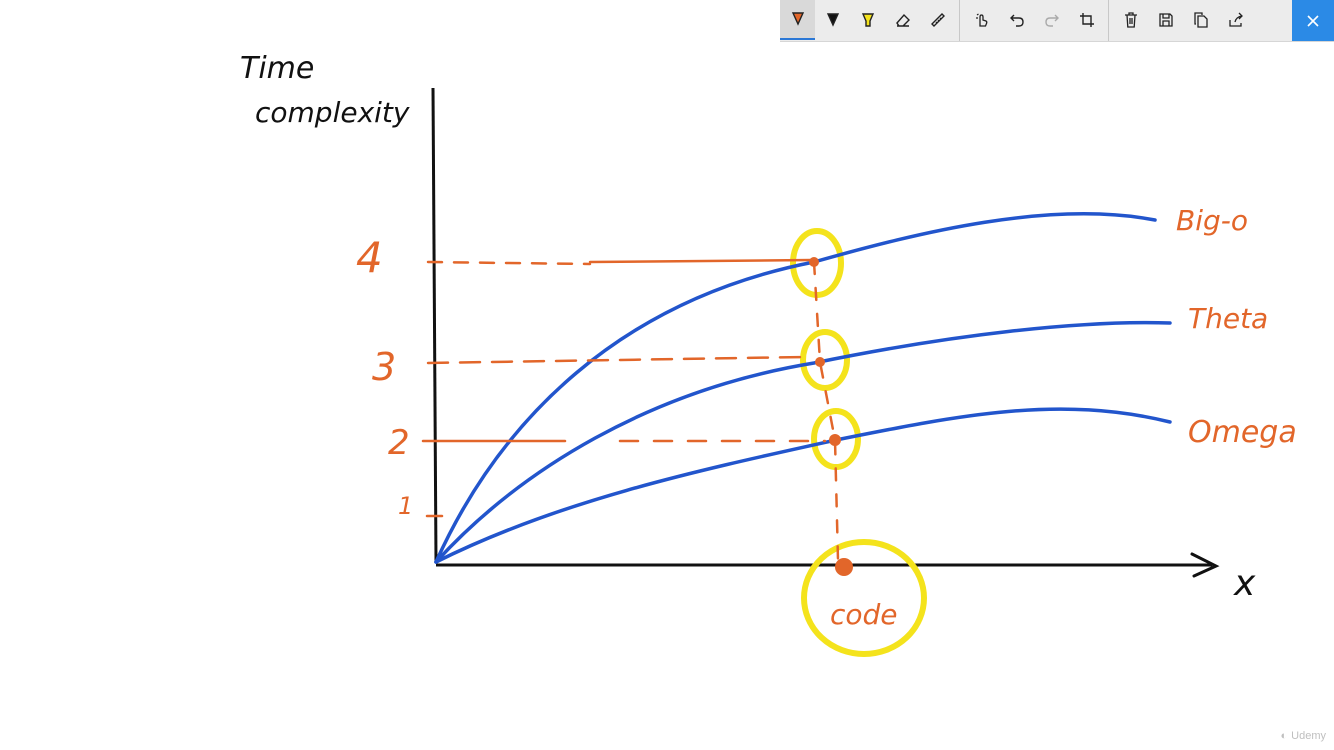  I want to click on y-axis-label-line2: complexity, so click(332, 112).